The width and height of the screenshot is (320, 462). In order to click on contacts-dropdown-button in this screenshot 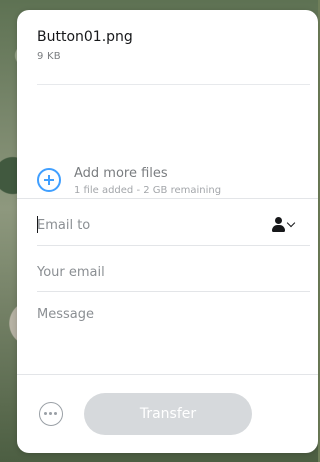, I will do `click(286, 225)`.